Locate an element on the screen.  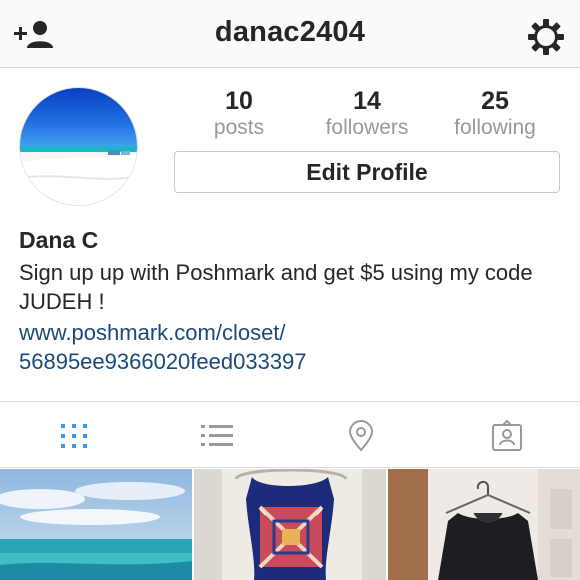
grid-photo-dress is located at coordinates (290, 524).